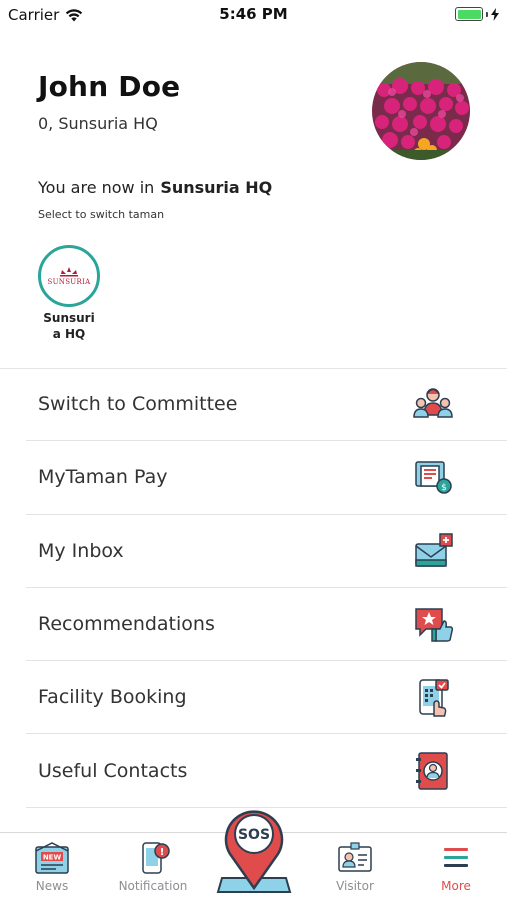  Describe the element at coordinates (69, 282) in the screenshot. I see `taman-logo-text: SUNSURIA` at that location.